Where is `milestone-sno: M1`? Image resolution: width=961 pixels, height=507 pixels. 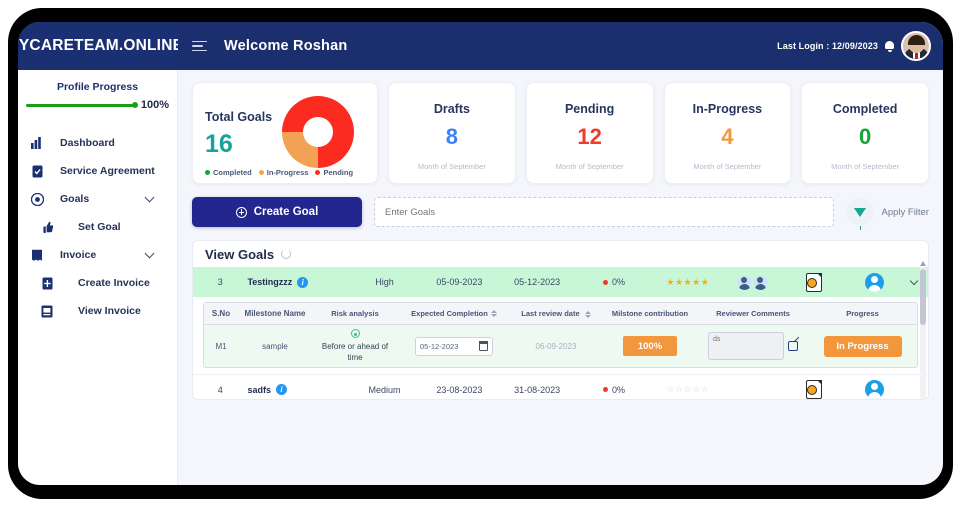 milestone-sno: M1 is located at coordinates (221, 346).